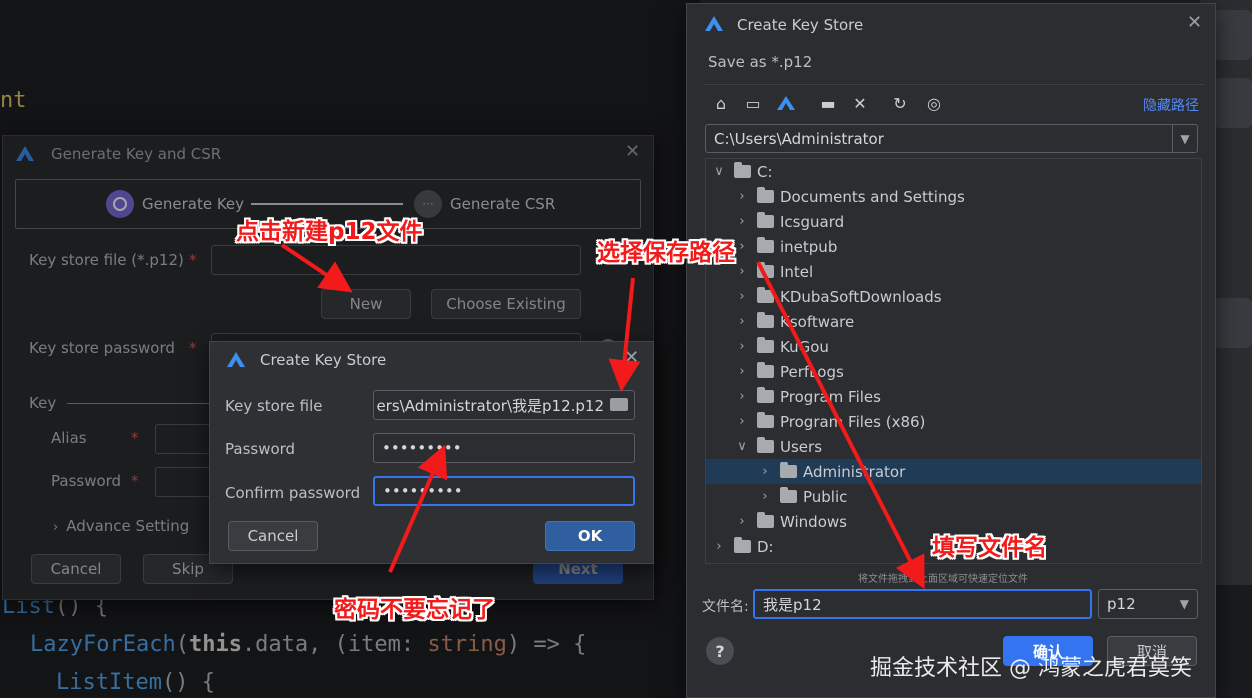 This screenshot has width=1252, height=698. What do you see at coordinates (860, 103) in the screenshot?
I see `delete-icon: ✕` at bounding box center [860, 103].